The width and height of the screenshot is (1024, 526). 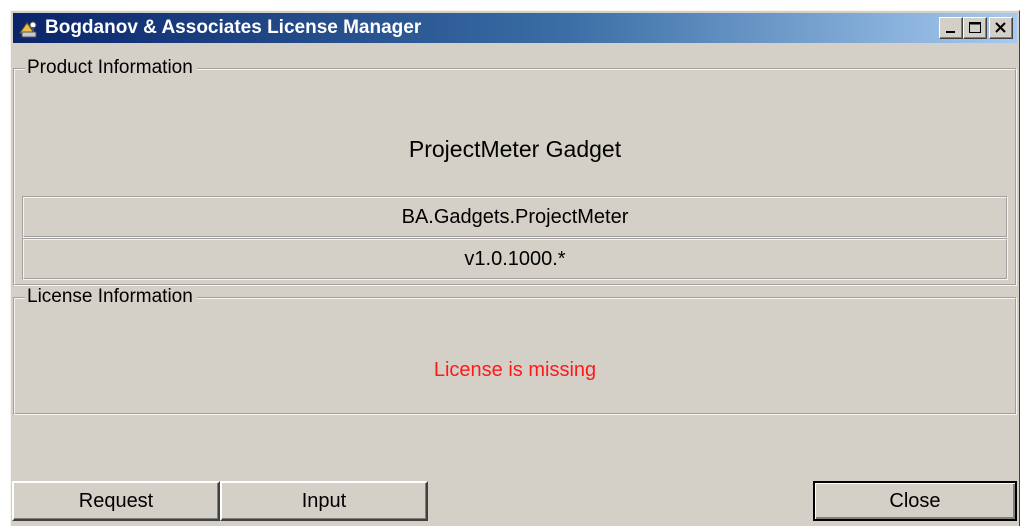 What do you see at coordinates (515, 28) in the screenshot?
I see `title-bar: Bogdanov & Associates License Manager` at bounding box center [515, 28].